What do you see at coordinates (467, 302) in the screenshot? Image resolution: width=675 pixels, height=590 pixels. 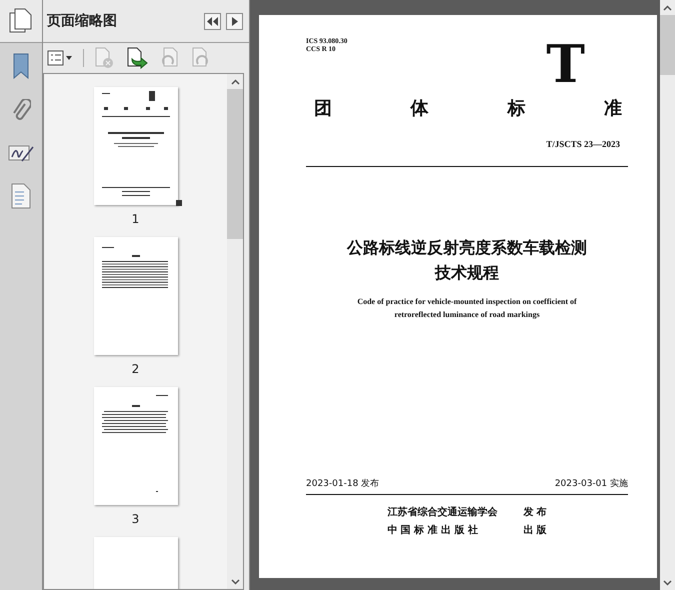 I see `english-title: Code of practice for vehicle-mounted inspection on coefficient of` at bounding box center [467, 302].